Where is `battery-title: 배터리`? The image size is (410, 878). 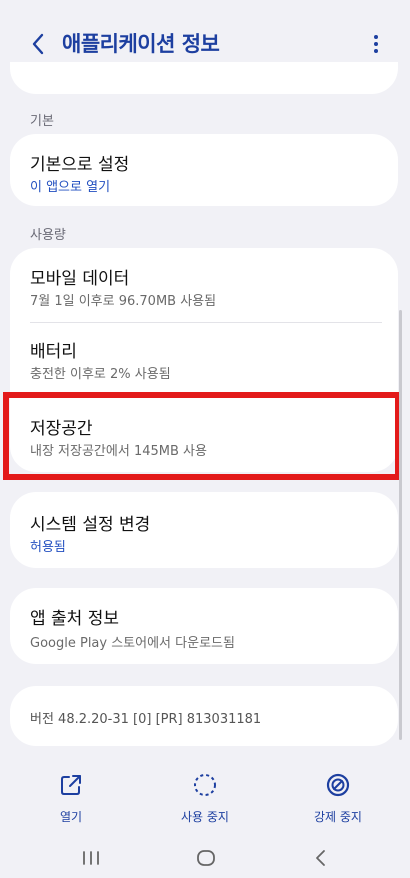
battery-title: 배터리 is located at coordinates (53, 352).